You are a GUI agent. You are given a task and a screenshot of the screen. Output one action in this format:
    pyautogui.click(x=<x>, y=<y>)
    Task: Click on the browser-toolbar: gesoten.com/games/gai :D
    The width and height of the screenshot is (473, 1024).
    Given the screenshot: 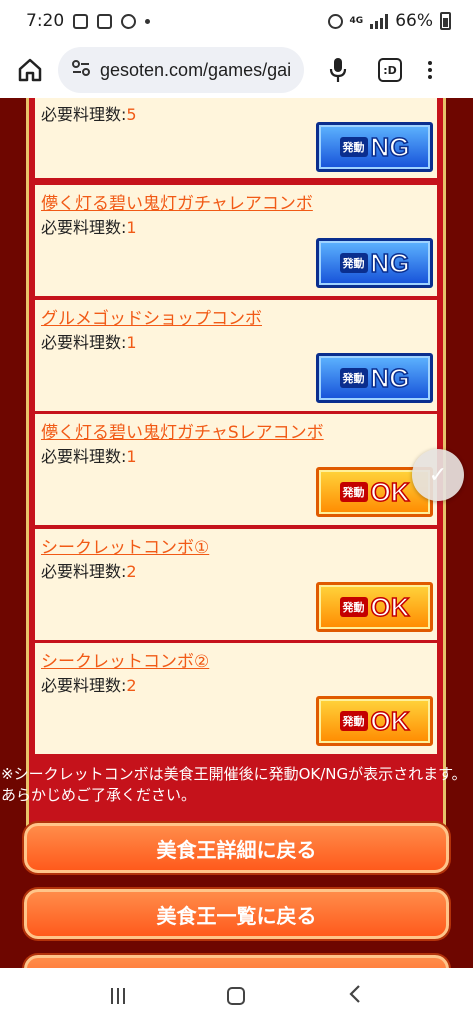 What is the action you would take?
    pyautogui.click(x=236, y=70)
    